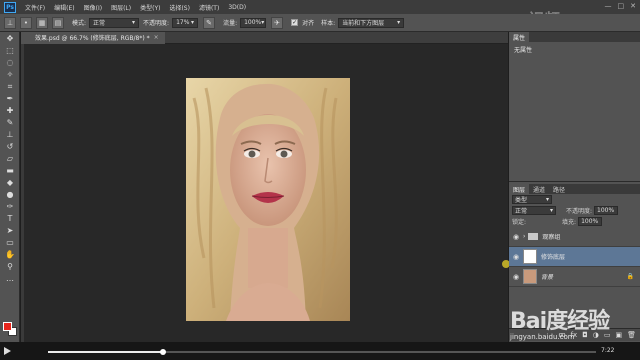 Image resolution: width=640 pixels, height=360 pixels. Describe the element at coordinates (10, 267) in the screenshot. I see `zoom-tool-icon: ⚲` at that location.